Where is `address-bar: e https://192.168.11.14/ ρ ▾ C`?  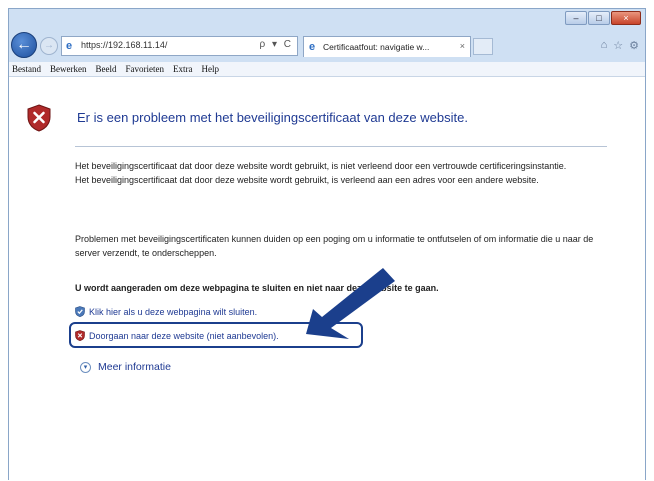
address-bar: e https://192.168.11.14/ ρ ▾ C is located at coordinates (179, 46).